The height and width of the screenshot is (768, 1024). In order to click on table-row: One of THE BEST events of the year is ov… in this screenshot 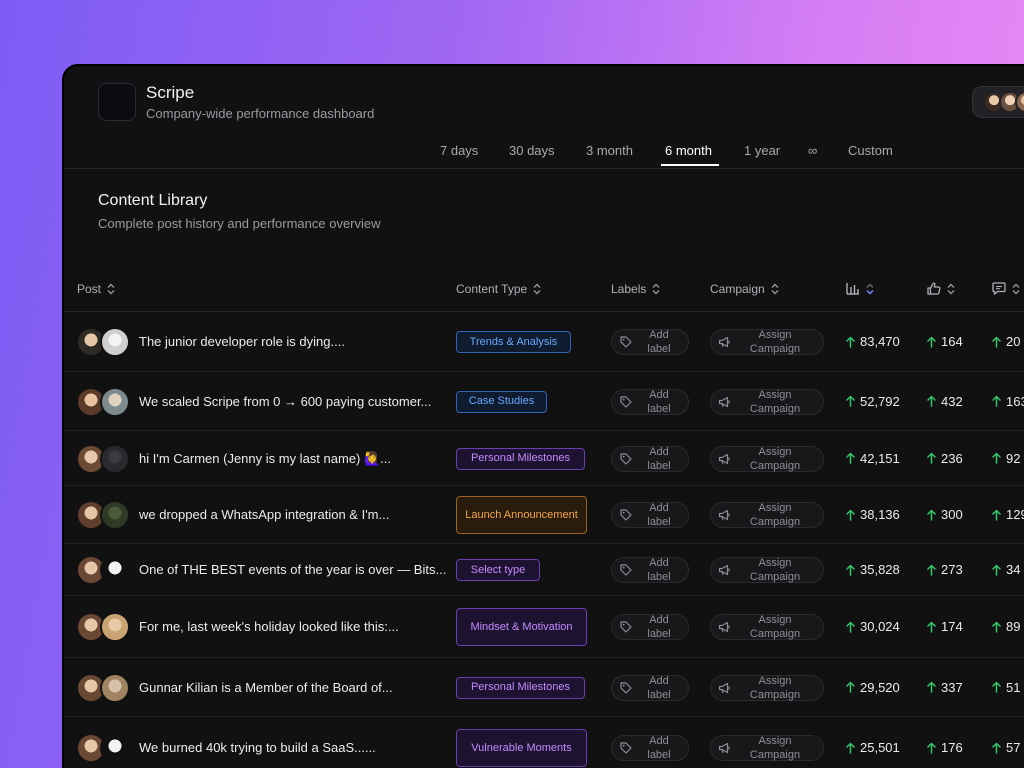, I will do `click(544, 570)`.